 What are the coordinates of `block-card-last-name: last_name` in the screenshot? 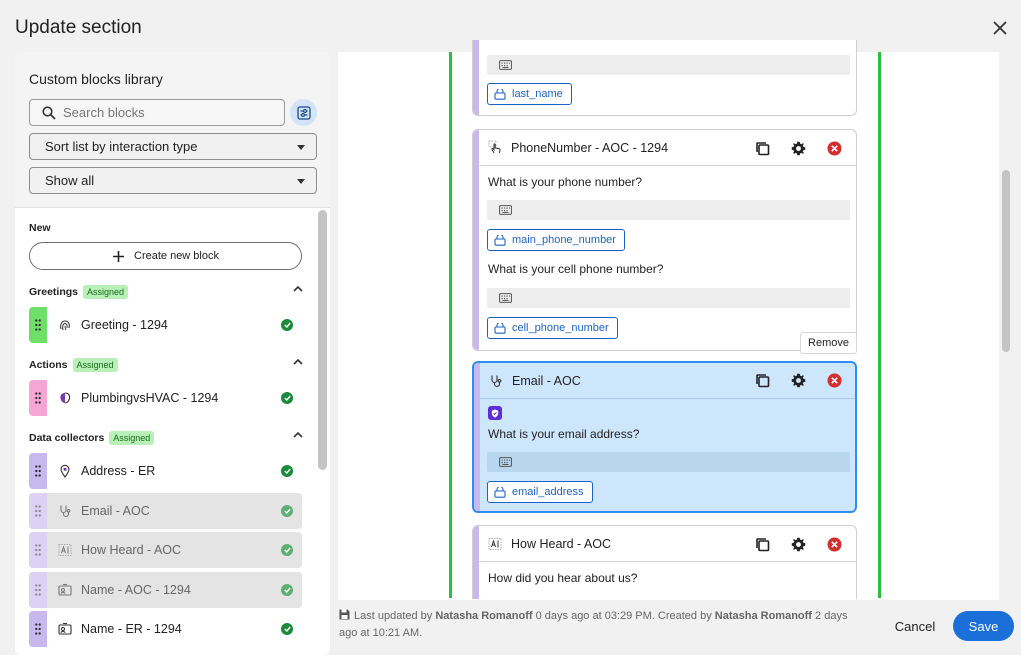 It's located at (664, 78).